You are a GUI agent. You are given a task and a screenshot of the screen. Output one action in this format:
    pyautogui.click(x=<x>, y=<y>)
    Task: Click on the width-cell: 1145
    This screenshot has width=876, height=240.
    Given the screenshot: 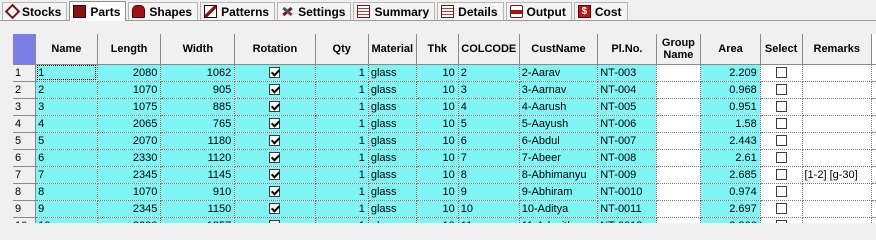 What is the action you would take?
    pyautogui.click(x=198, y=175)
    